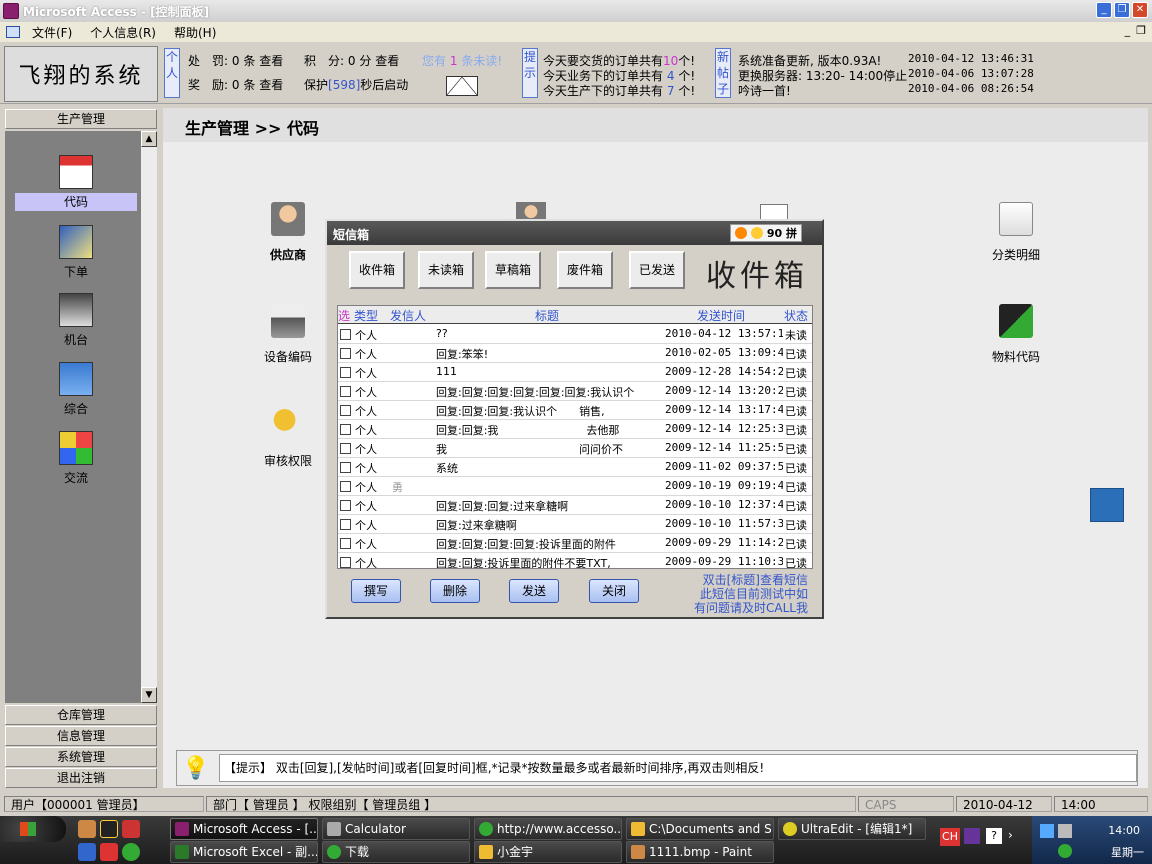 This screenshot has height=864, width=1152. Describe the element at coordinates (344, 315) in the screenshot. I see `col-select: 选` at that location.